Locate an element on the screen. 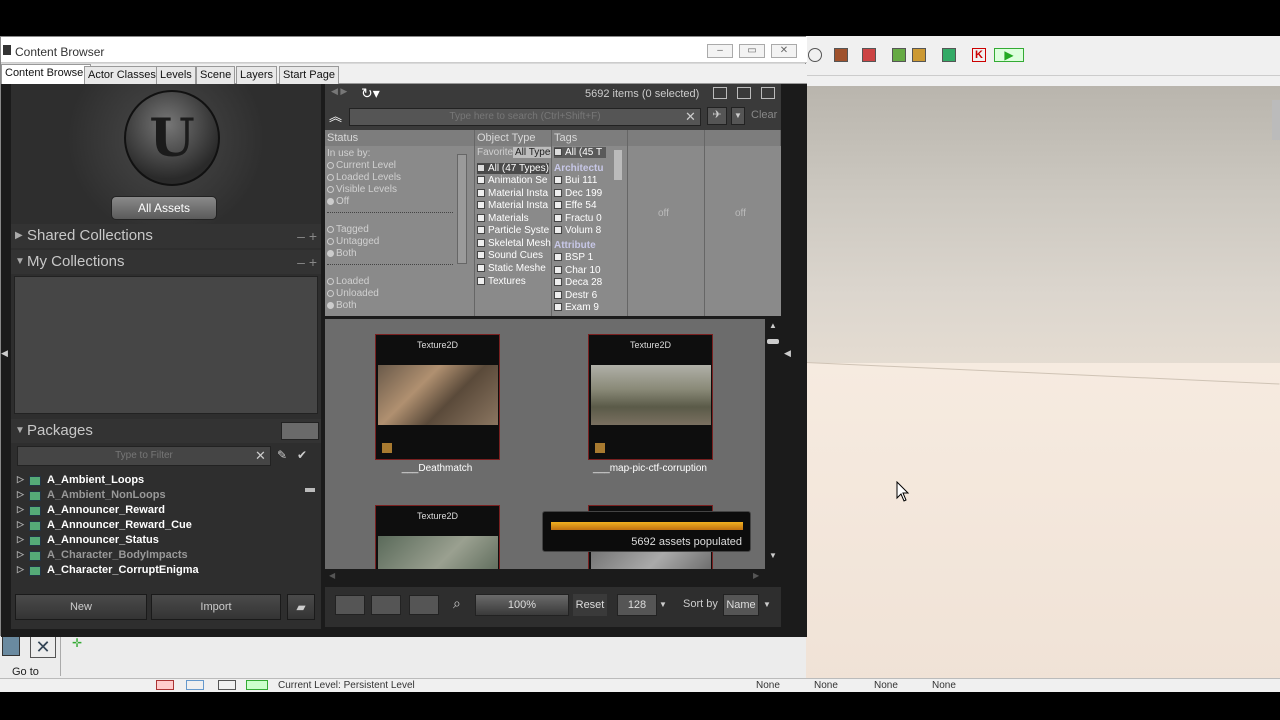  new-button: New is located at coordinates (81, 607).